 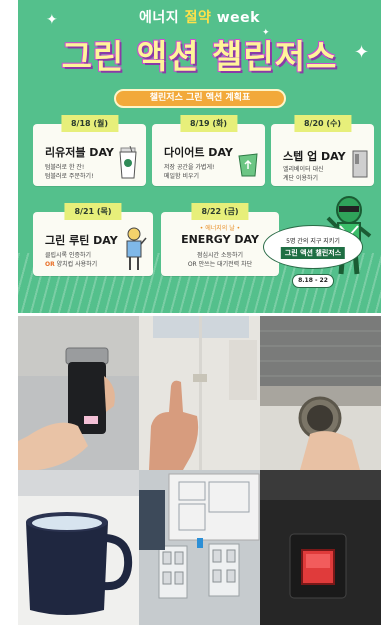 I want to click on card-date-tag: 8/20 (수), so click(x=322, y=123).